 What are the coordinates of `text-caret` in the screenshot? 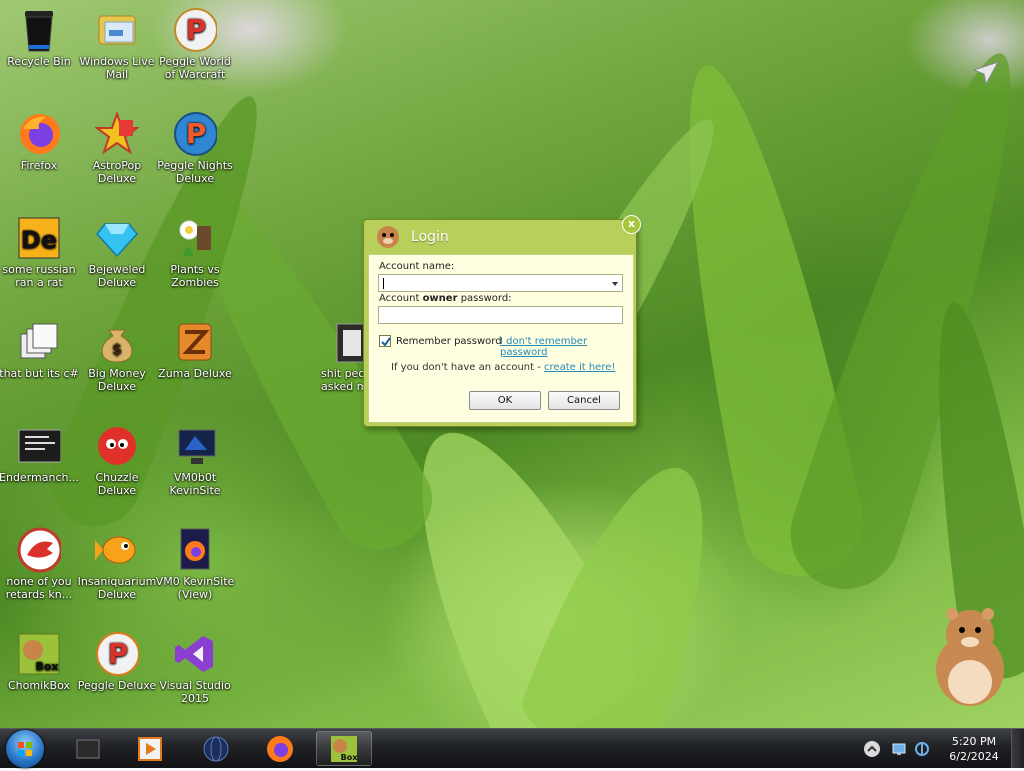 It's located at (383, 283).